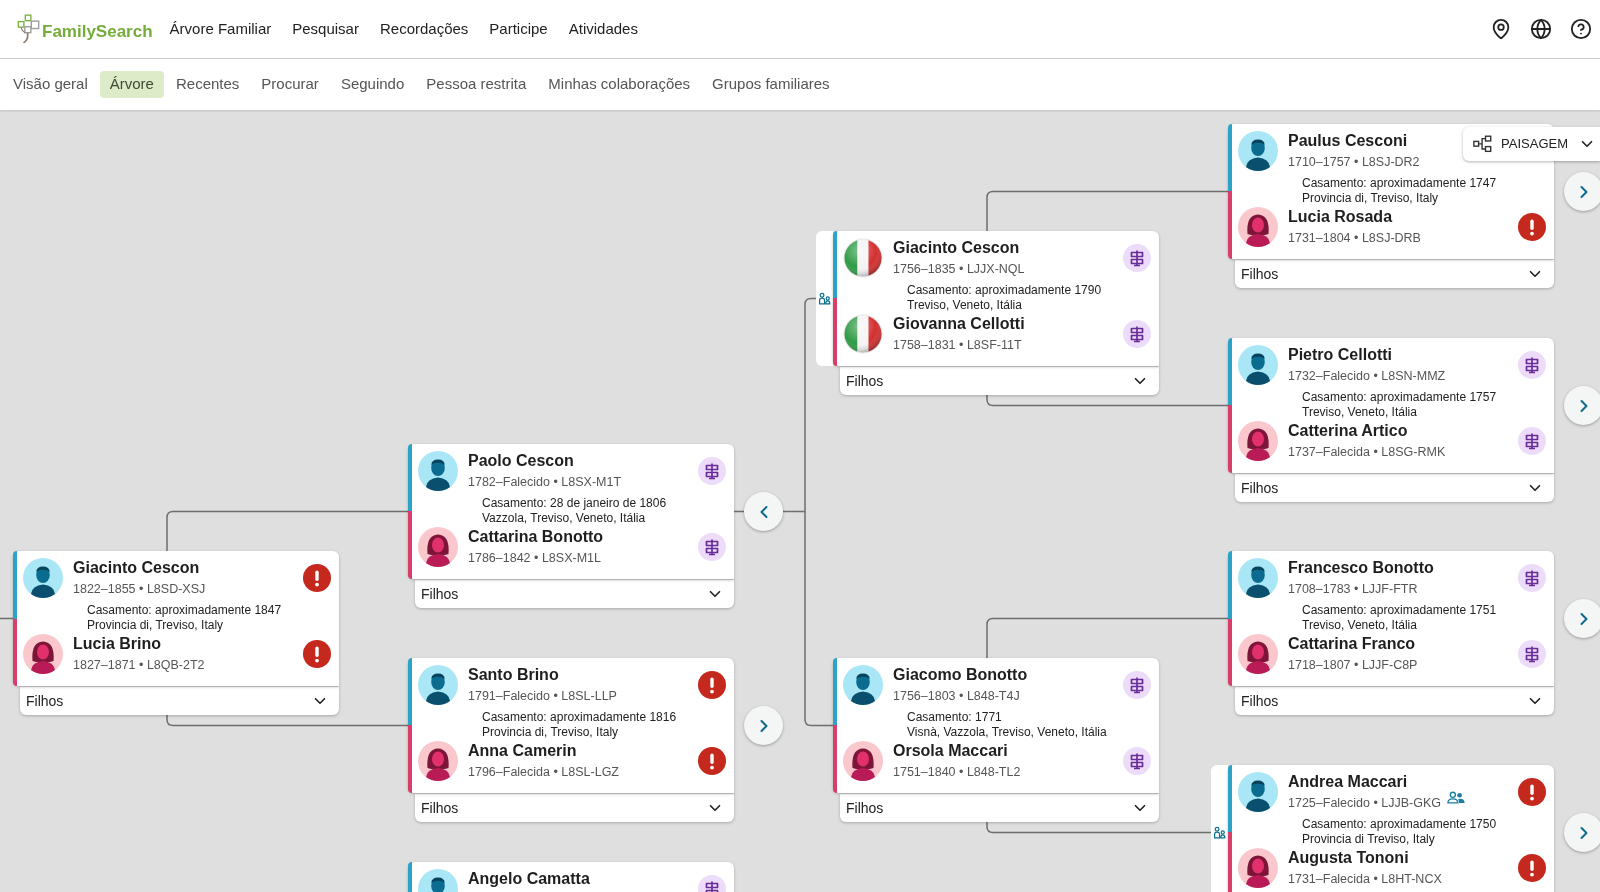  Describe the element at coordinates (1369, 839) in the screenshot. I see `marriage-place: Provincia di Treviso, Italy` at that location.